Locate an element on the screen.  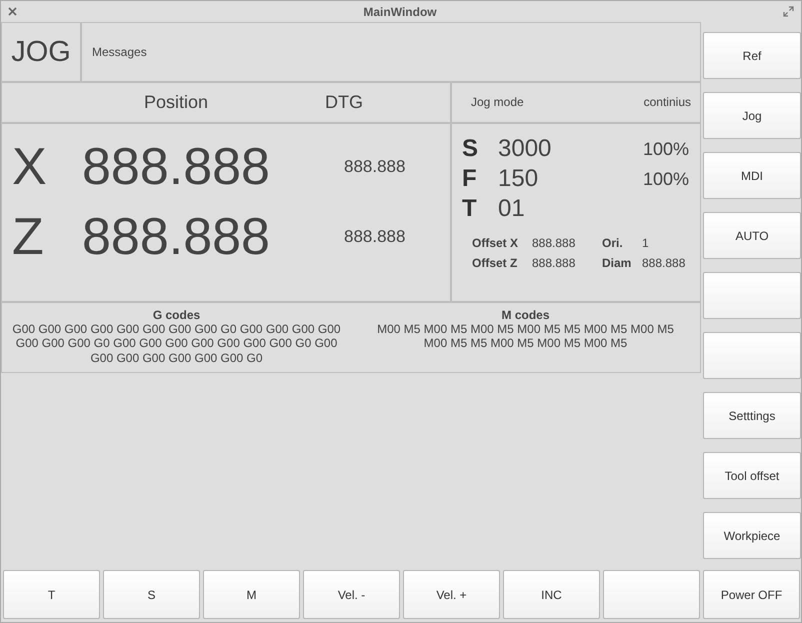
offset-label: Offset X is located at coordinates (496, 243).